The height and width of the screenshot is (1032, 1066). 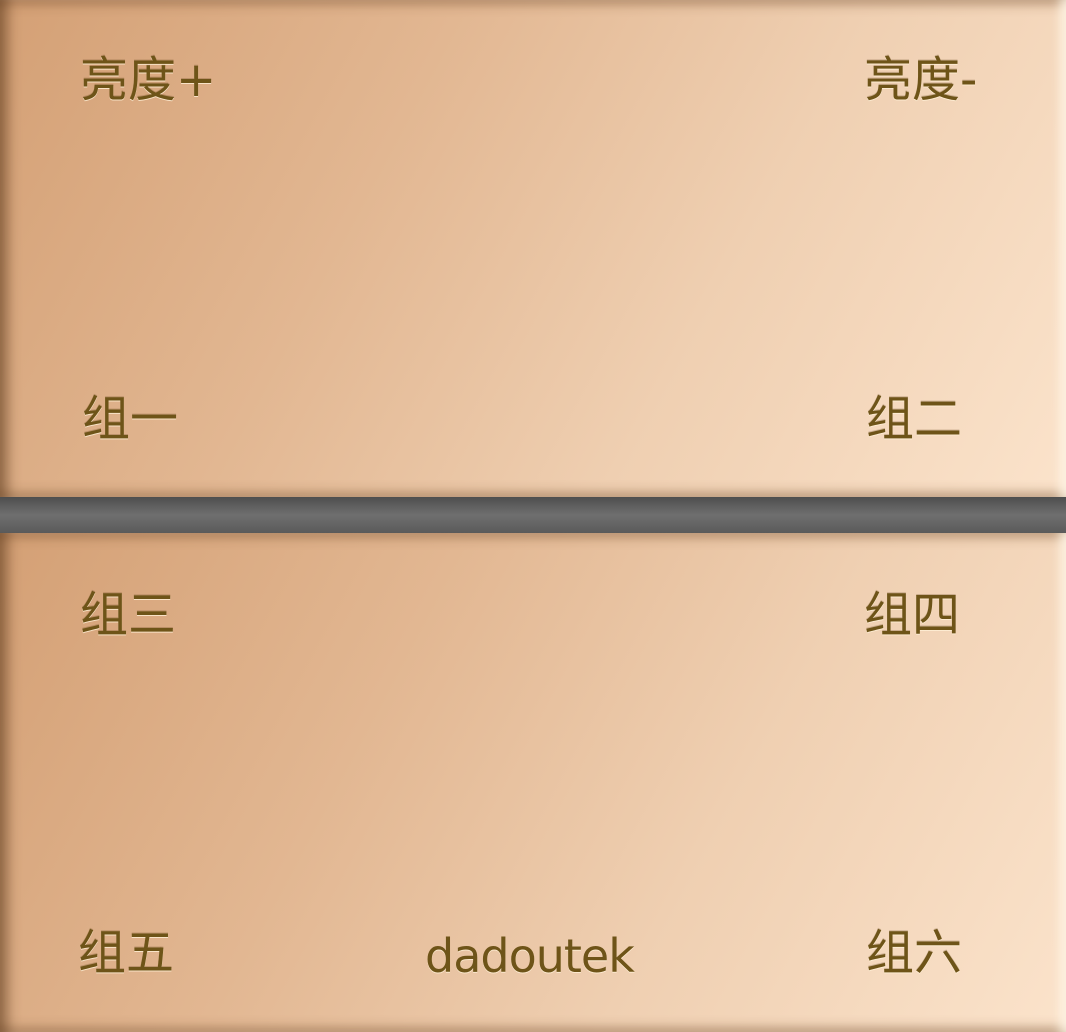 What do you see at coordinates (914, 953) in the screenshot?
I see `group-six-button: 组六` at bounding box center [914, 953].